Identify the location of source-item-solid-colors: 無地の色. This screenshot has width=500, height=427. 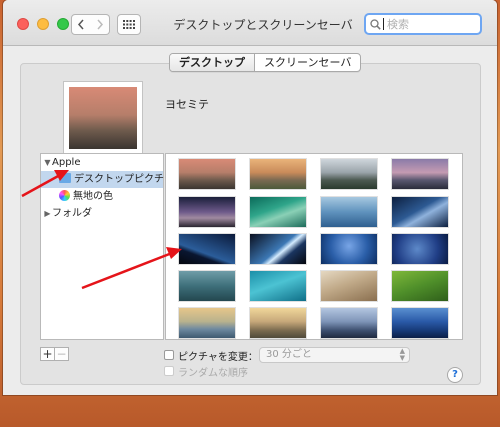
(77, 196).